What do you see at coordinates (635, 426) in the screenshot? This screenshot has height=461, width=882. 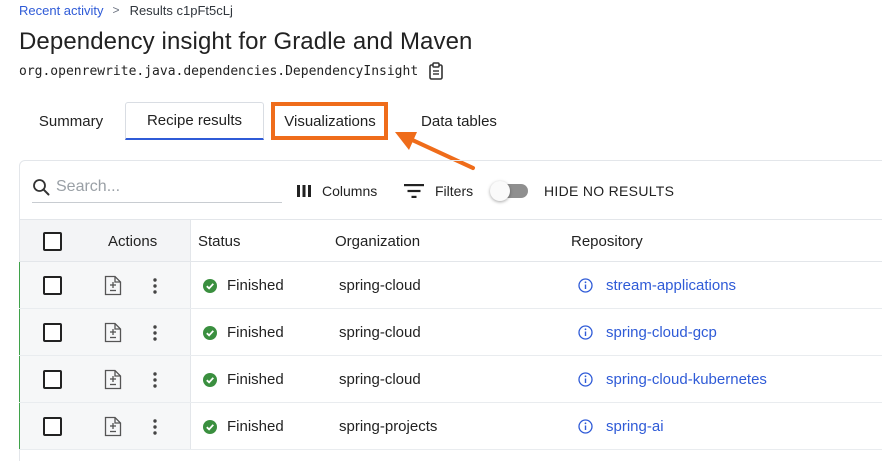 I see `repository-link: spring-ai` at bounding box center [635, 426].